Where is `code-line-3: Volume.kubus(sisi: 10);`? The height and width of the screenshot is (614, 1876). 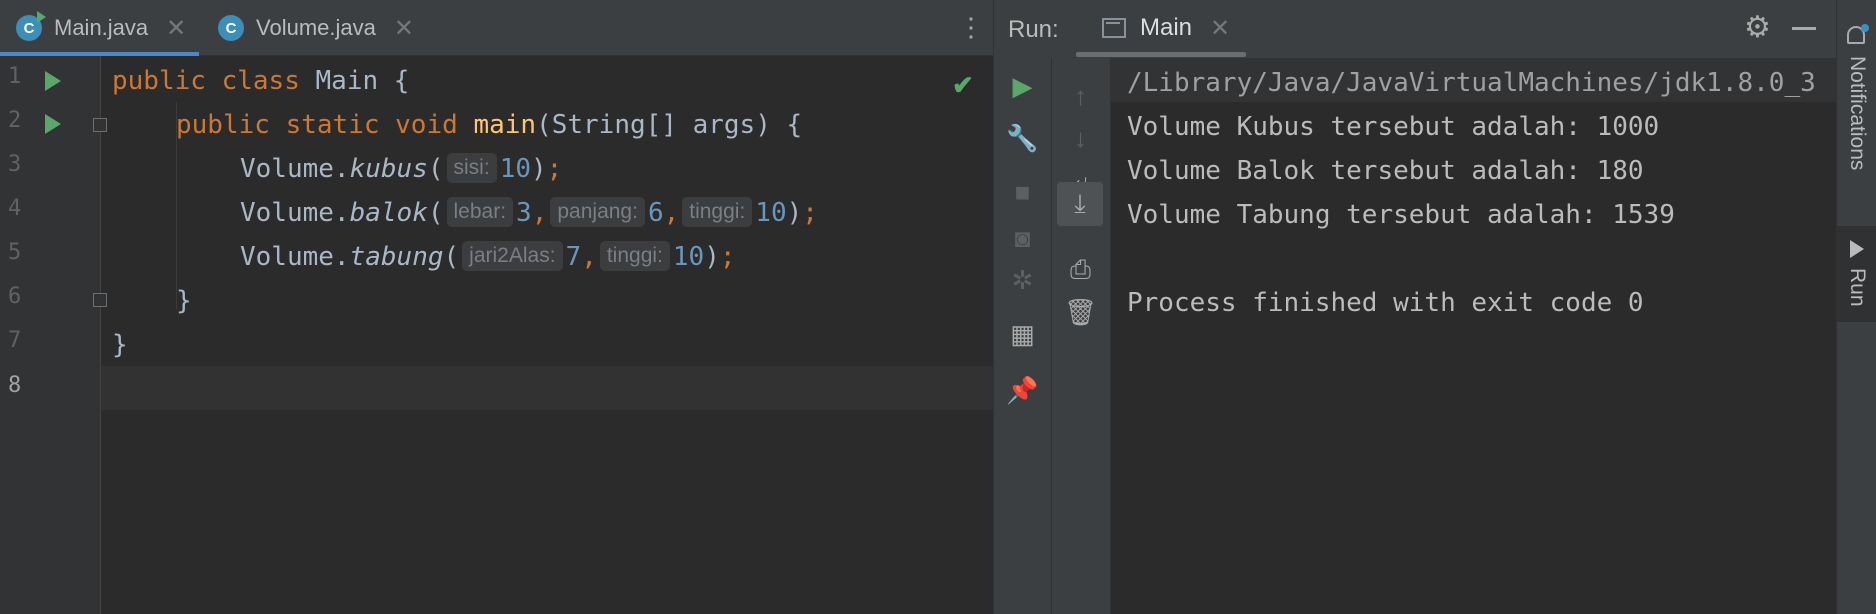 code-line-3: Volume.kubus(sisi: 10); is located at coordinates (401, 169).